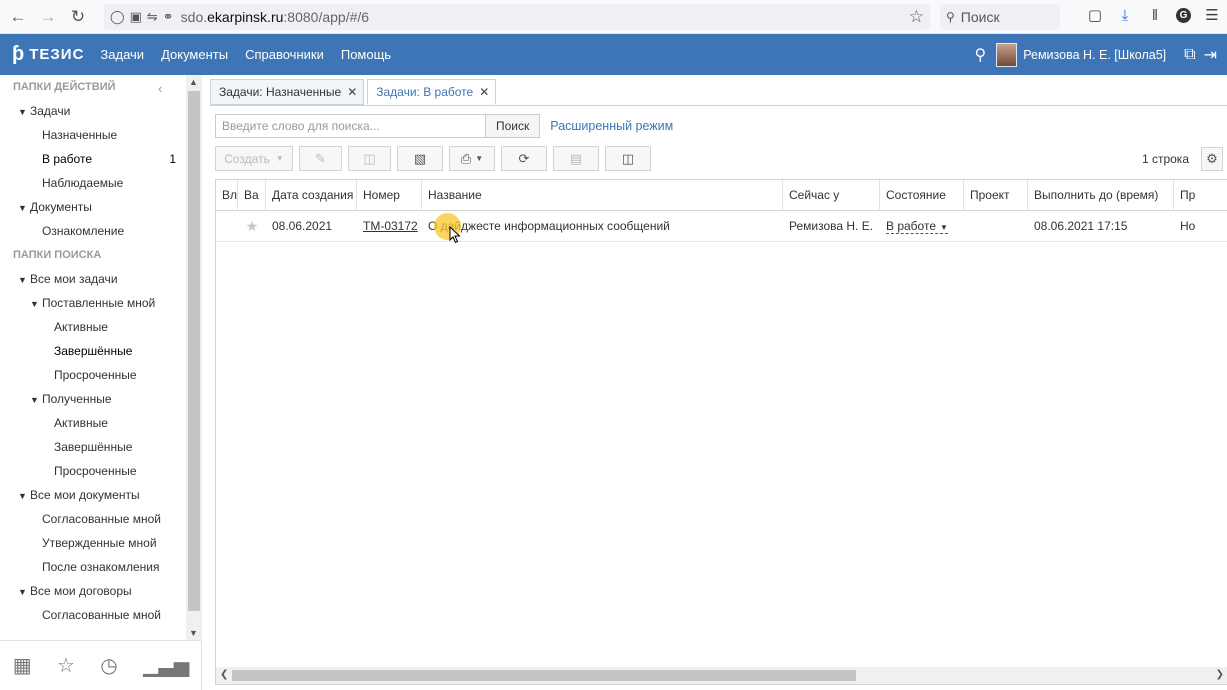 The width and height of the screenshot is (1227, 690). Describe the element at coordinates (18, 17) in the screenshot. I see `back-icon: ←` at that location.